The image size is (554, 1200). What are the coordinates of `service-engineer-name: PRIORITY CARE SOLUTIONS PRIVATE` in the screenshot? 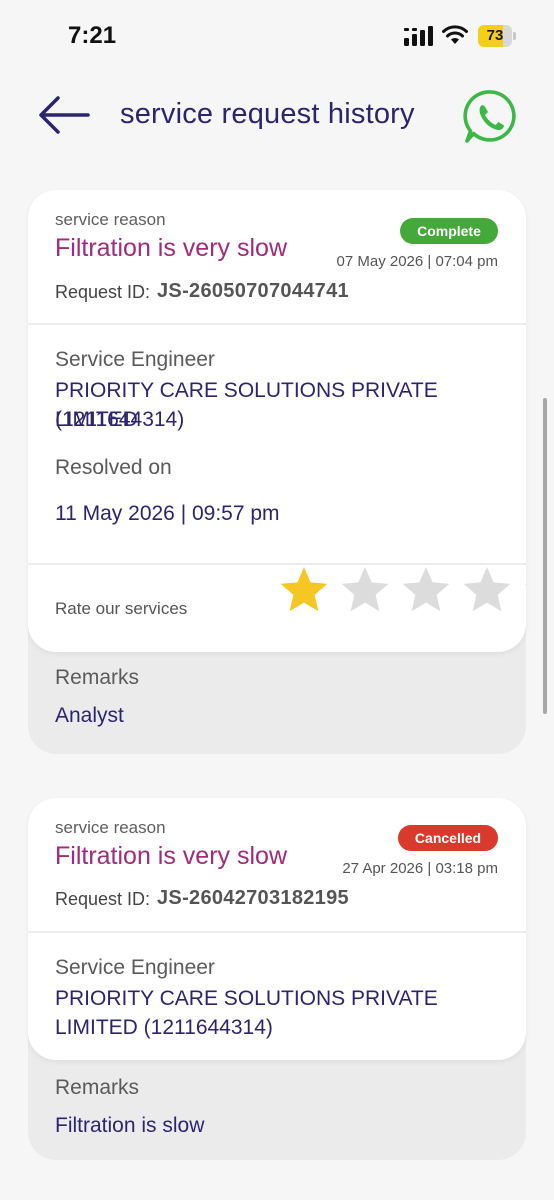 It's located at (246, 998).